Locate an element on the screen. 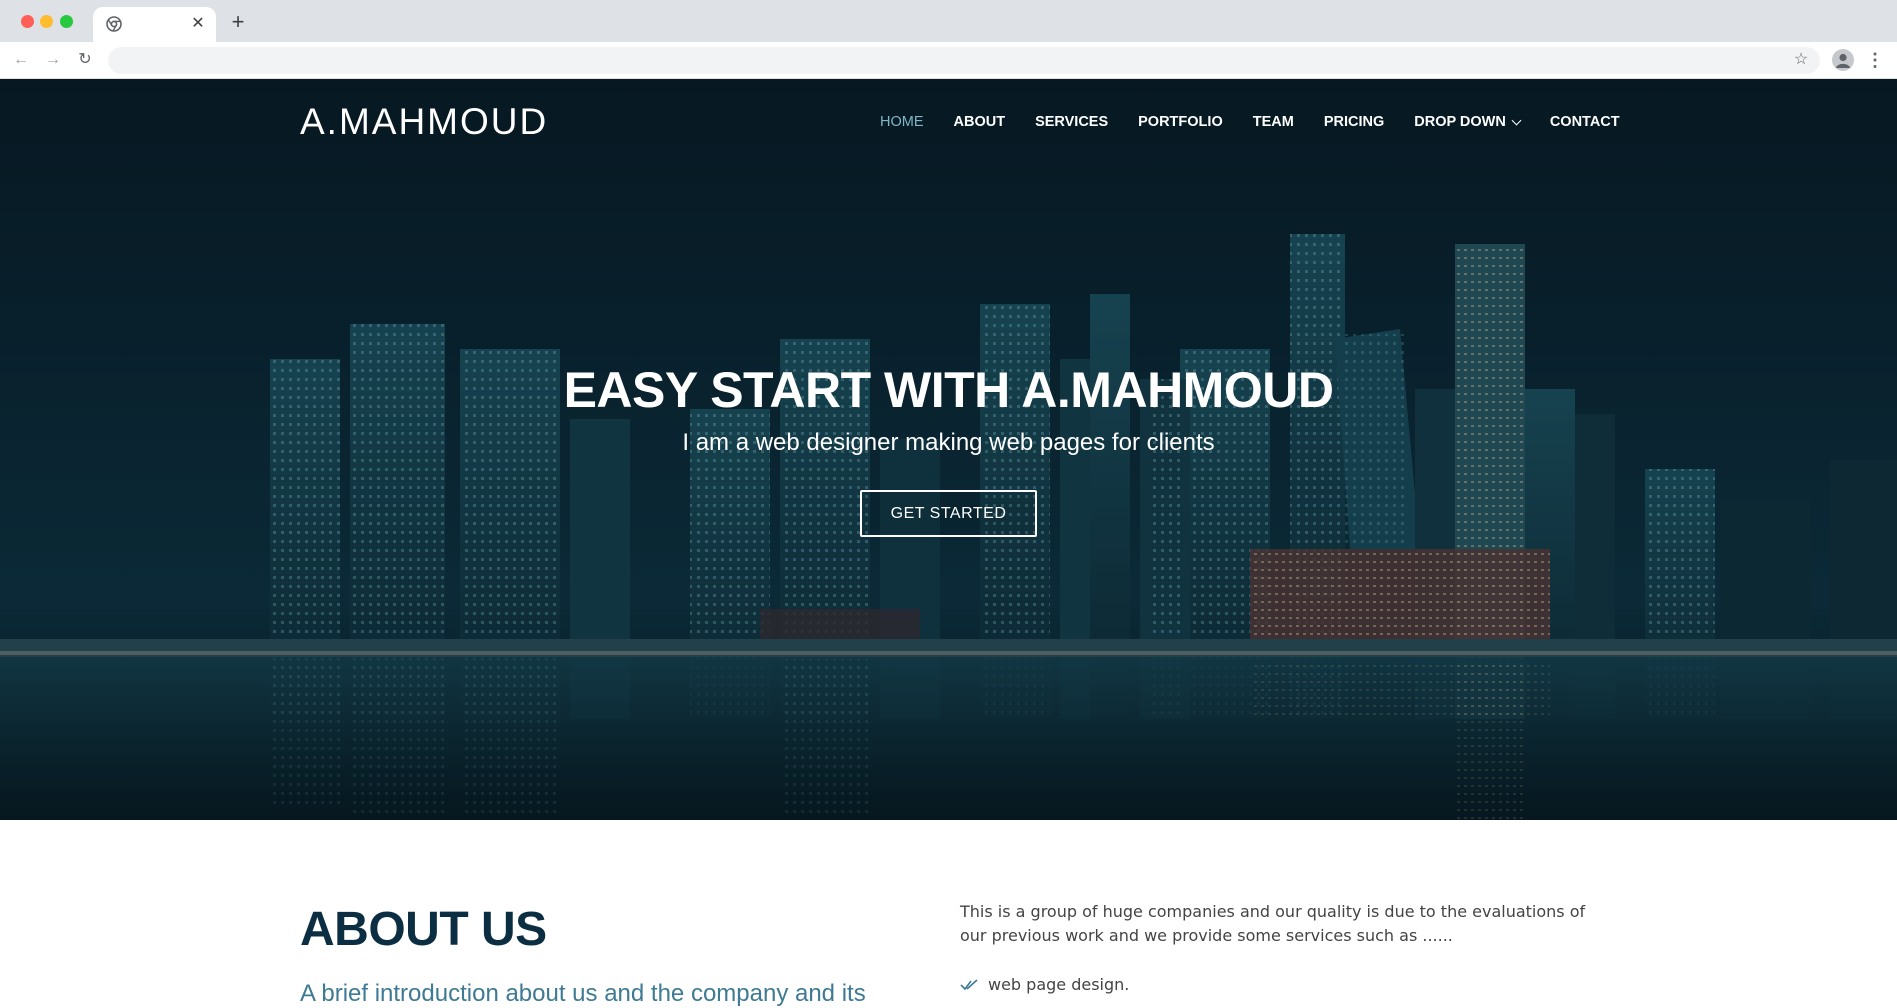 Image resolution: width=1897 pixels, height=1008 pixels. list-item-label: web page design. is located at coordinates (1059, 984).